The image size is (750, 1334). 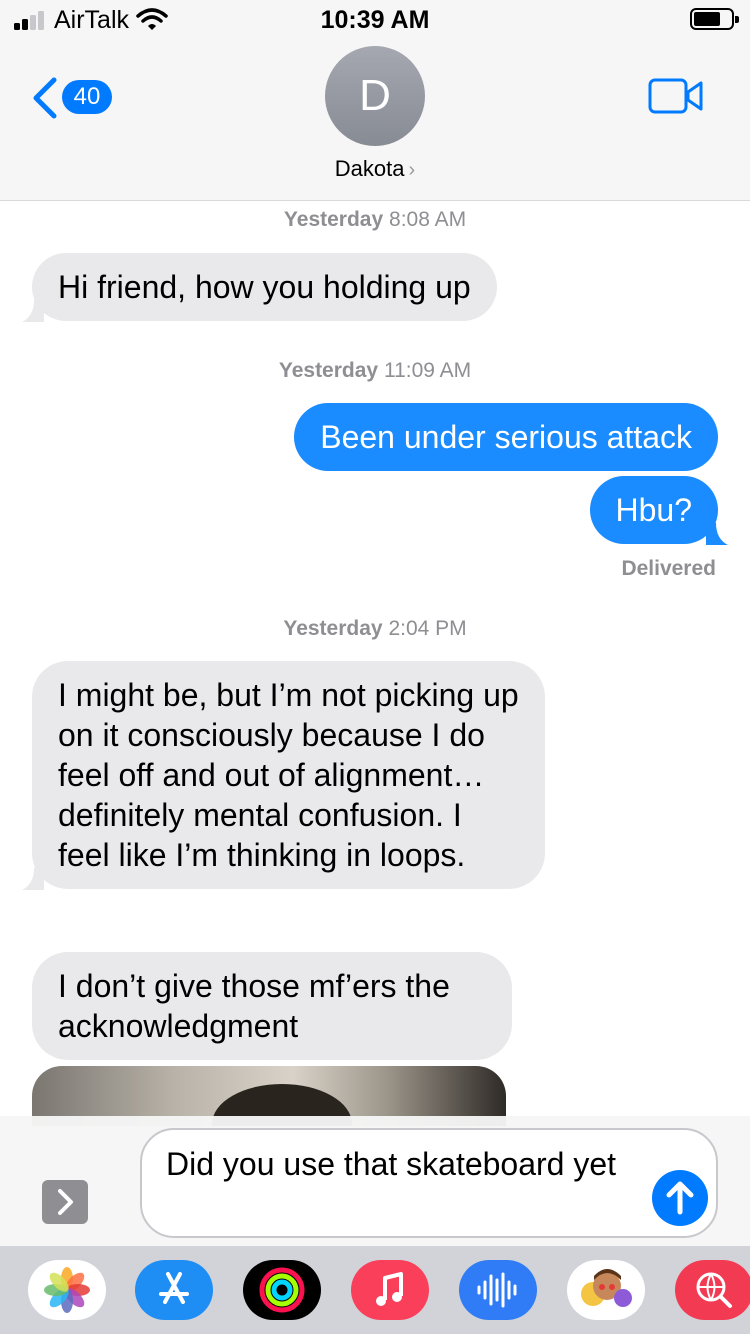 I want to click on app-store-button, so click(x=174, y=1290).